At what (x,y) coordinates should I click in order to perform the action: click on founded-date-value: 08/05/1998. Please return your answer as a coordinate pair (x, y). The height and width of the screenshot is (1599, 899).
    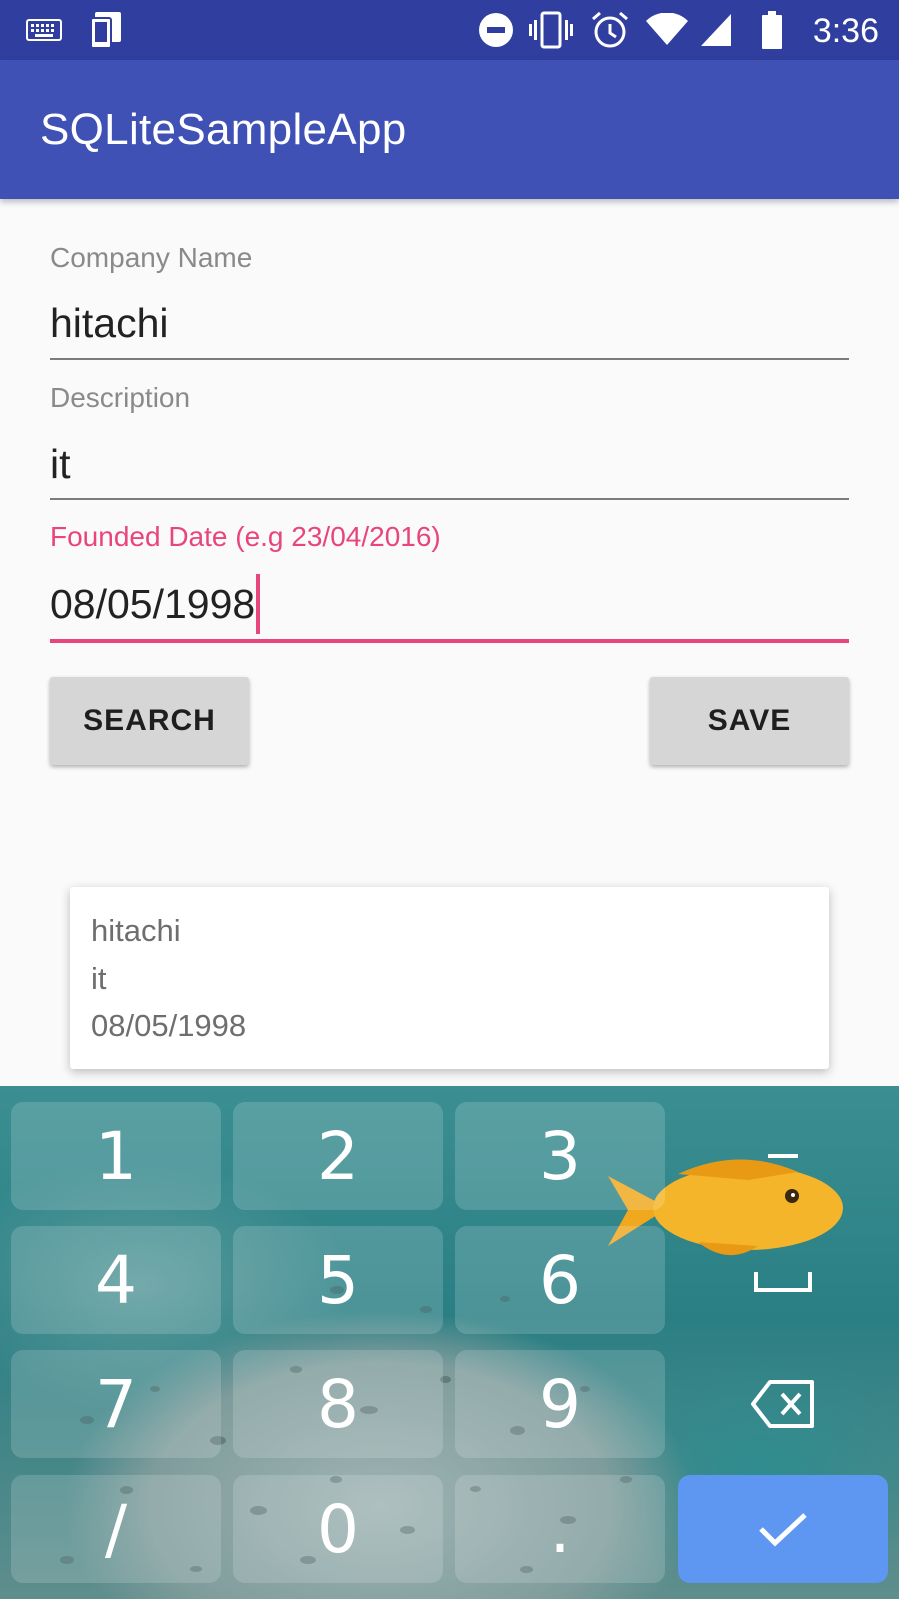
    Looking at the image, I should click on (153, 603).